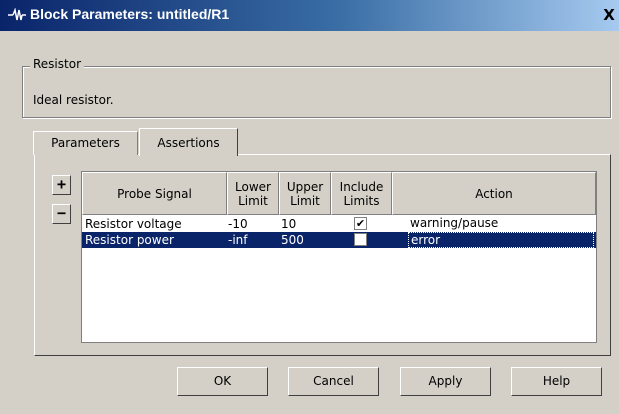 This screenshot has width=619, height=414. Describe the element at coordinates (222, 381) in the screenshot. I see `ok-button: OK` at that location.